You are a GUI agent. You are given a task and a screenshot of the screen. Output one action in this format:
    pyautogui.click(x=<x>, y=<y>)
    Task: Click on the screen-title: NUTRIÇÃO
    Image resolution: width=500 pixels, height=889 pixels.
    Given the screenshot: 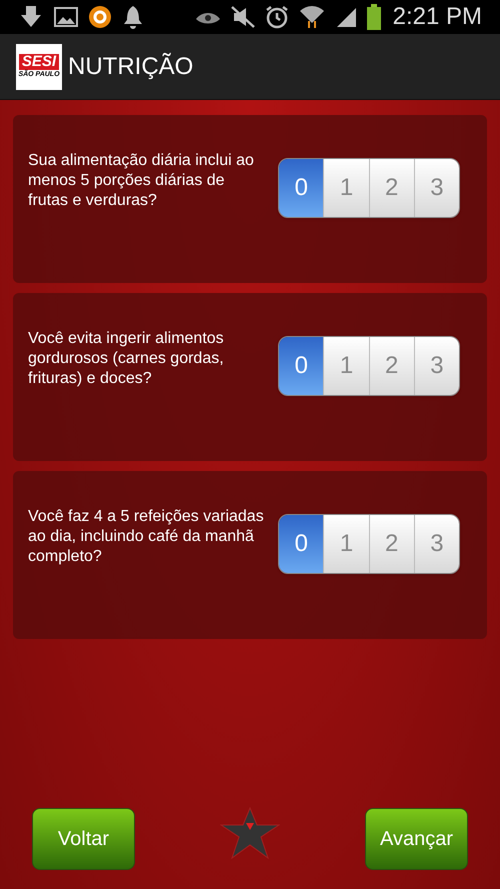 What is the action you would take?
    pyautogui.click(x=131, y=67)
    